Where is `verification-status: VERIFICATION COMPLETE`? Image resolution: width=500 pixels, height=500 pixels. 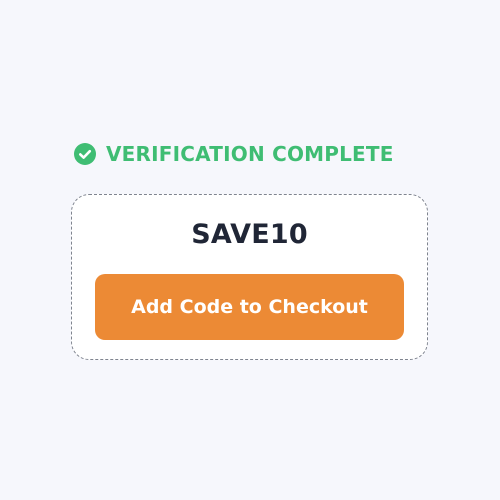 verification-status: VERIFICATION COMPLETE is located at coordinates (234, 154).